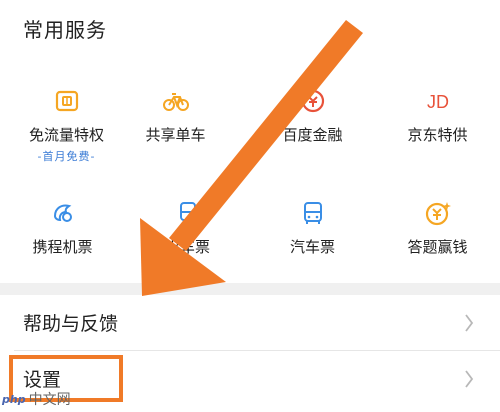 The height and width of the screenshot is (412, 500). I want to click on service-label: 火车票, so click(187, 247).